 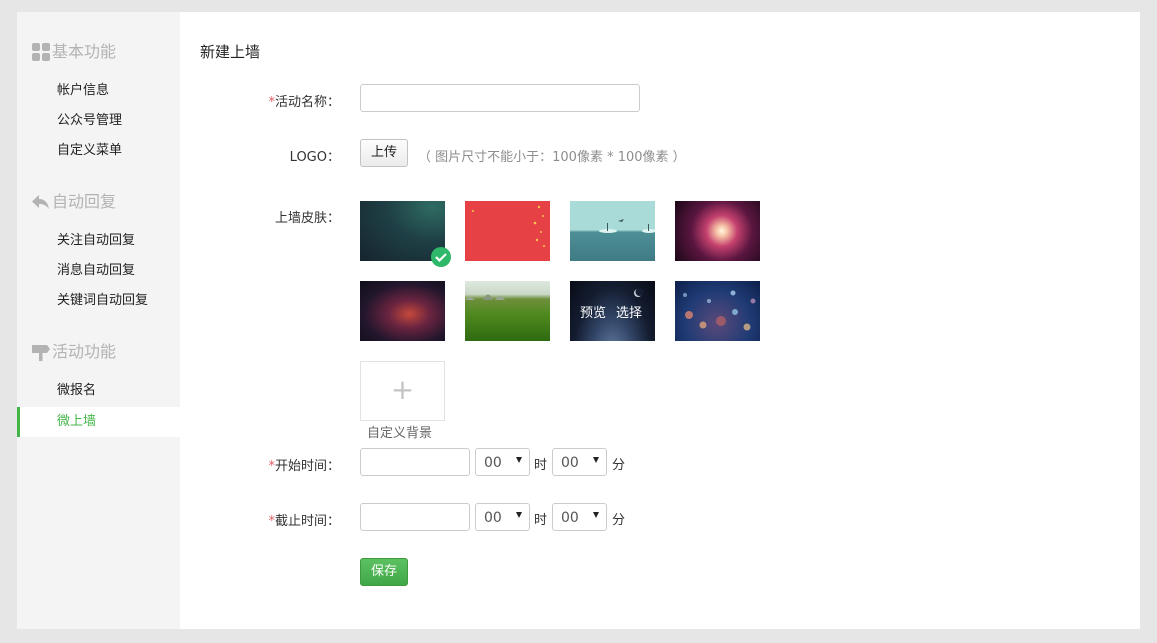 I want to click on custom-background-box: +, so click(x=402, y=391).